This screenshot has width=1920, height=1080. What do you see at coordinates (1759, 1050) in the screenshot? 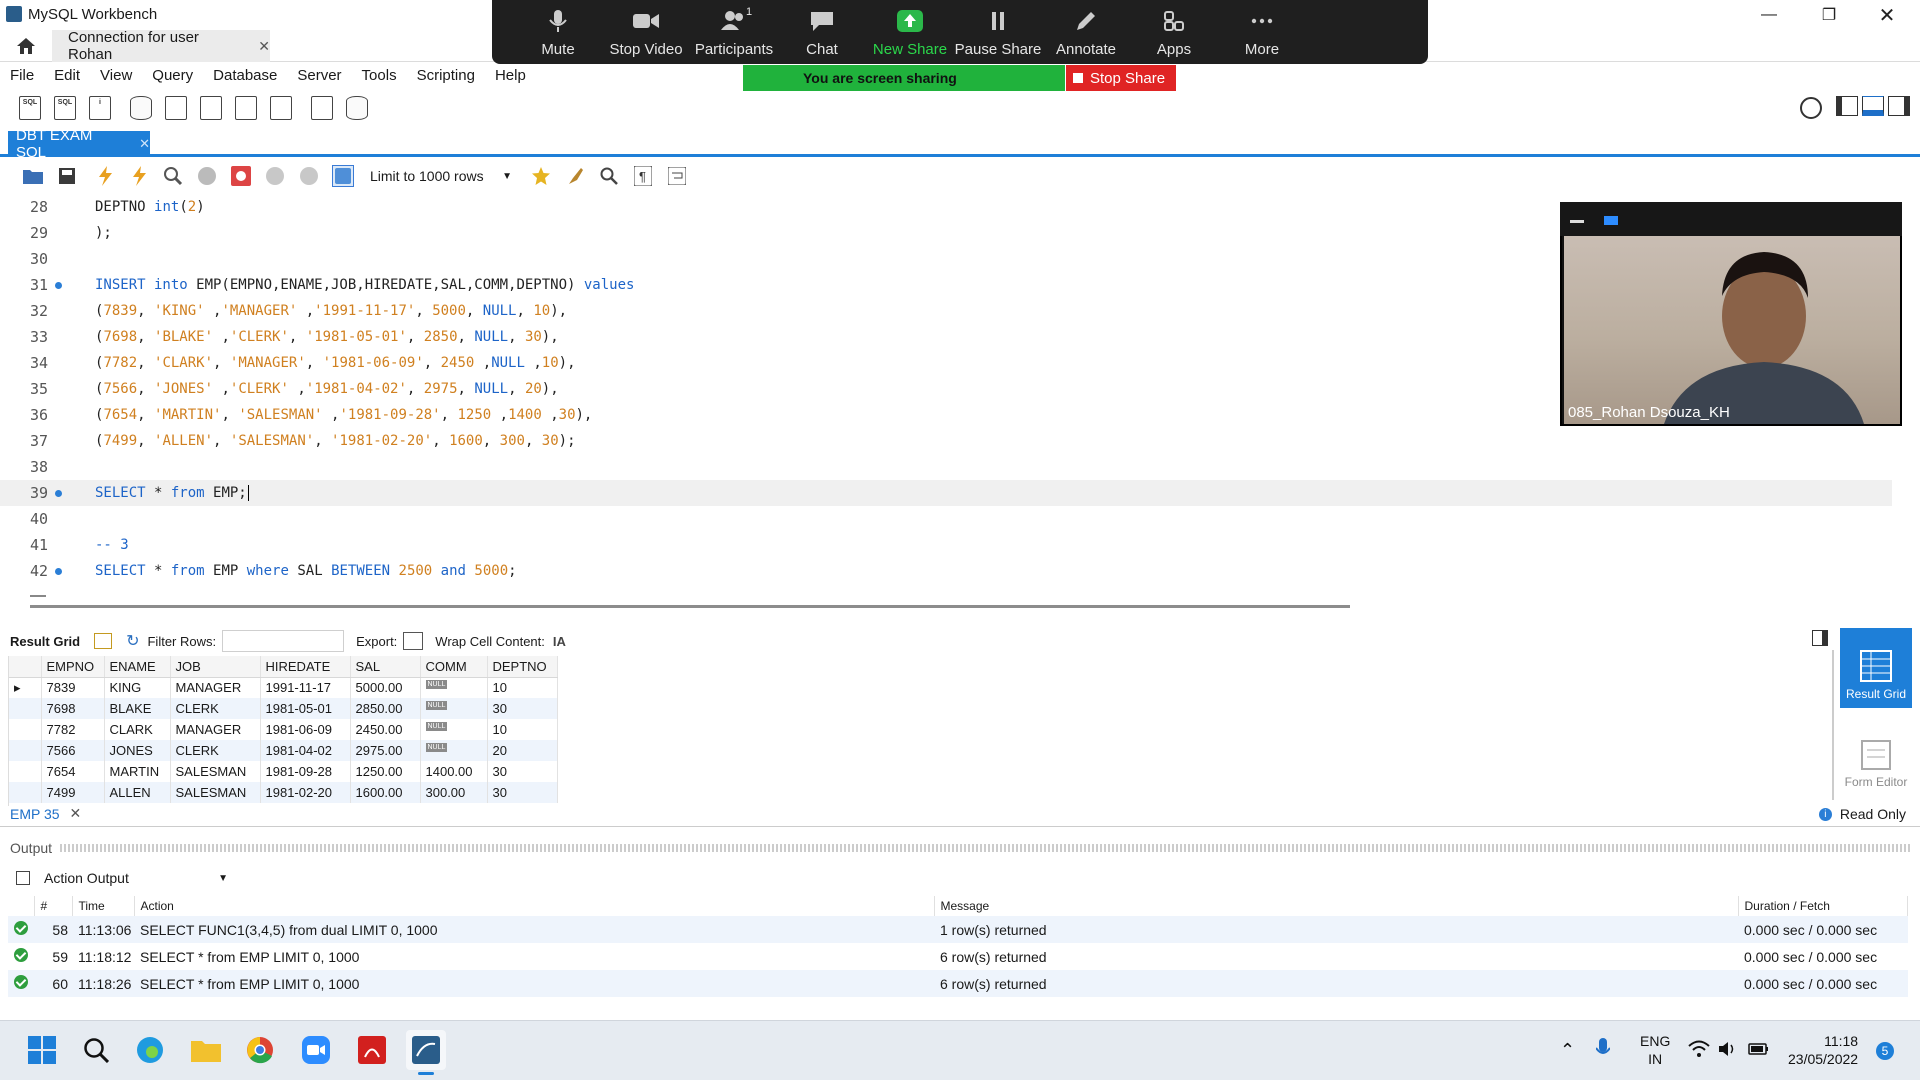
I see `battery-icon` at bounding box center [1759, 1050].